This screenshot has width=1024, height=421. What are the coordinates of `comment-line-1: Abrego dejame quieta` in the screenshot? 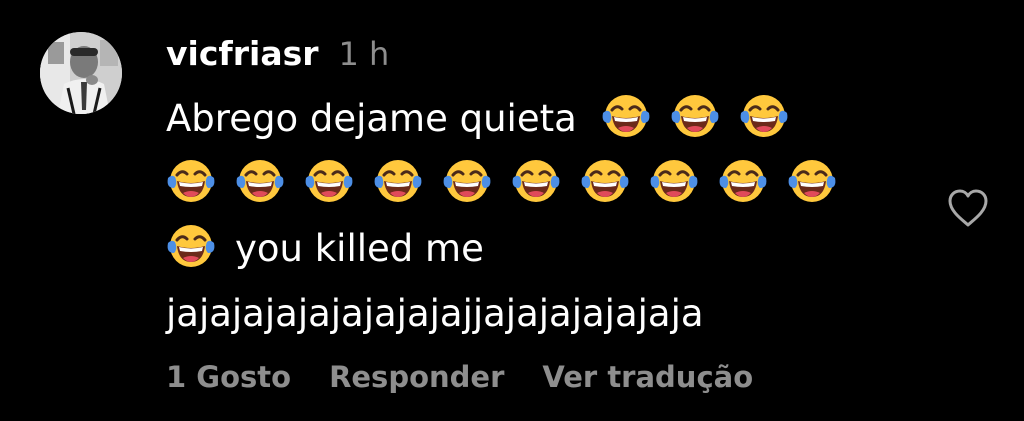 It's located at (526, 118).